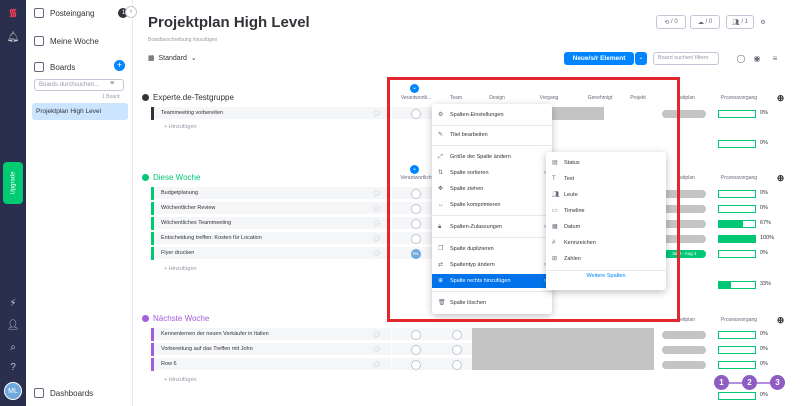 The width and height of the screenshot is (800, 406). What do you see at coordinates (492, 205) in the screenshot?
I see `menu-item-collapse-column: ↔ Spalte komprimieren` at bounding box center [492, 205].